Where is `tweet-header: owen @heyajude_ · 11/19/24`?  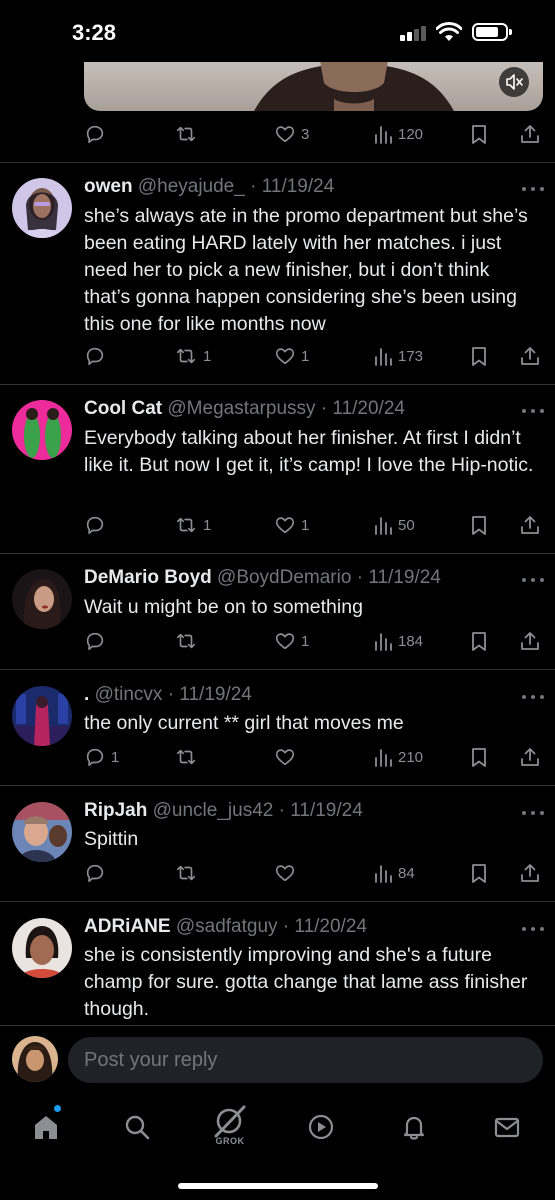 tweet-header: owen @heyajude_ · 11/19/24 is located at coordinates (209, 186).